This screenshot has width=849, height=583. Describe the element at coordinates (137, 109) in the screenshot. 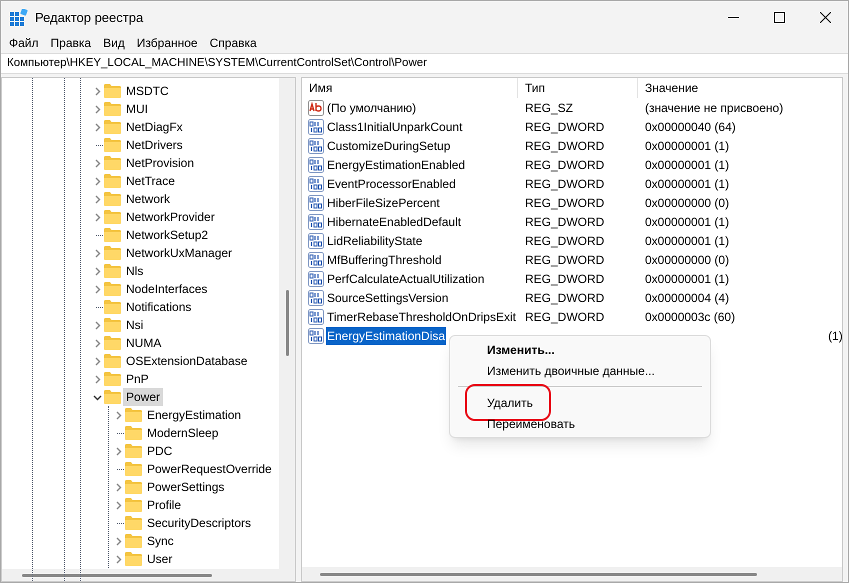

I see `tree-item: MUI` at that location.